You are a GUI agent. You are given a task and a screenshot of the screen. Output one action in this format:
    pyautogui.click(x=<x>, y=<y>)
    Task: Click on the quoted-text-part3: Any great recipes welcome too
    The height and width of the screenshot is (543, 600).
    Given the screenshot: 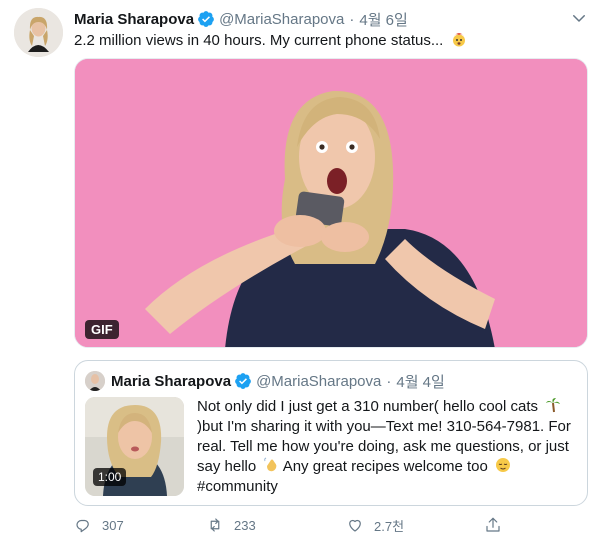 What is the action you would take?
    pyautogui.click(x=385, y=466)
    